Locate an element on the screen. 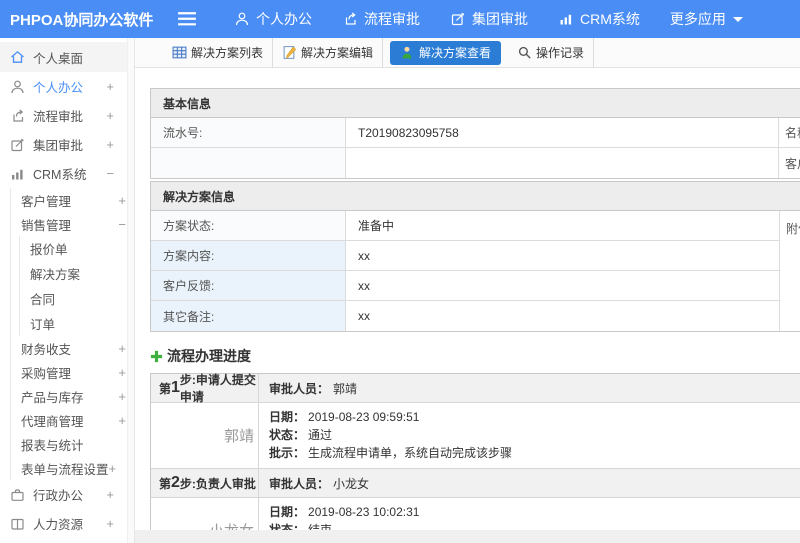 This screenshot has width=800, height=543. basic-info-table: 基本信息 流水号: T20190823095758 名称 客户 is located at coordinates (475, 133).